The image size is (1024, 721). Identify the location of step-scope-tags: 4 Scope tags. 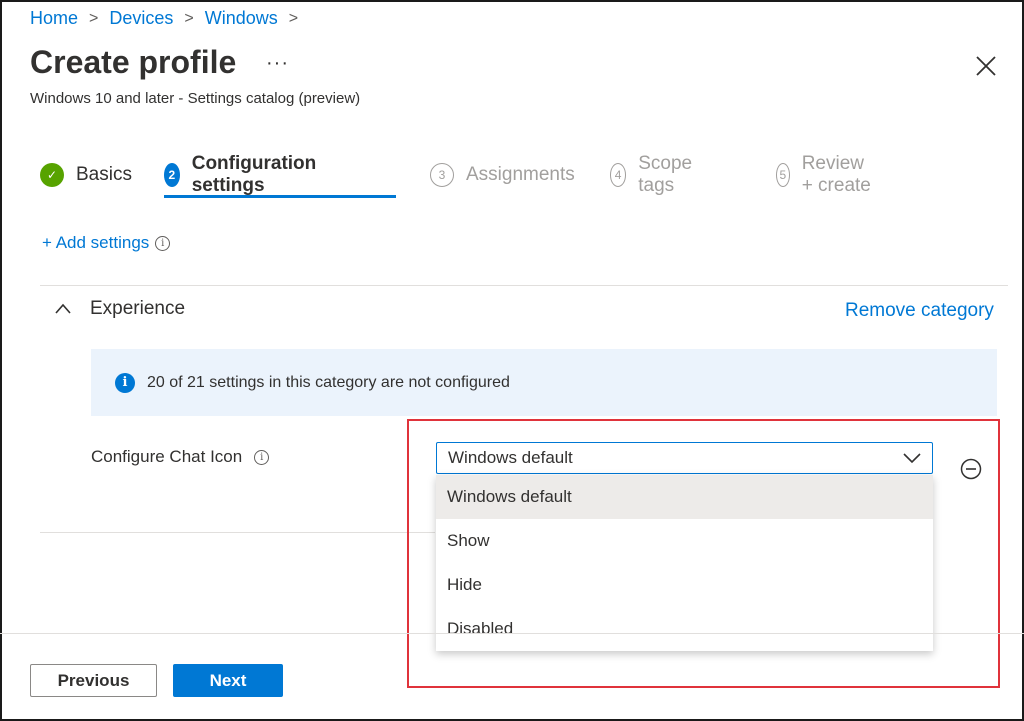
(655, 174).